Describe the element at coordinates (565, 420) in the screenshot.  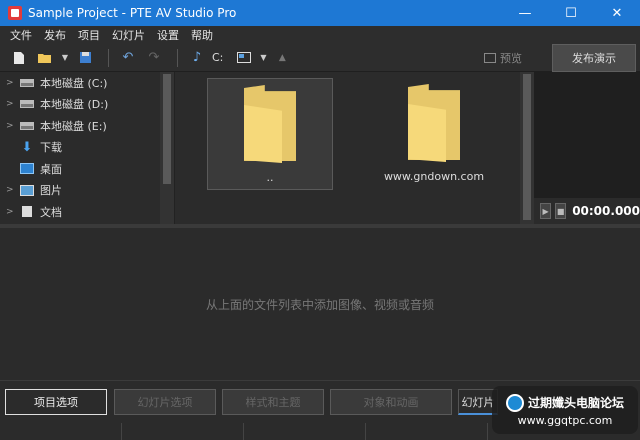
I see `watermark-url: www.ggqtpc.com` at that location.